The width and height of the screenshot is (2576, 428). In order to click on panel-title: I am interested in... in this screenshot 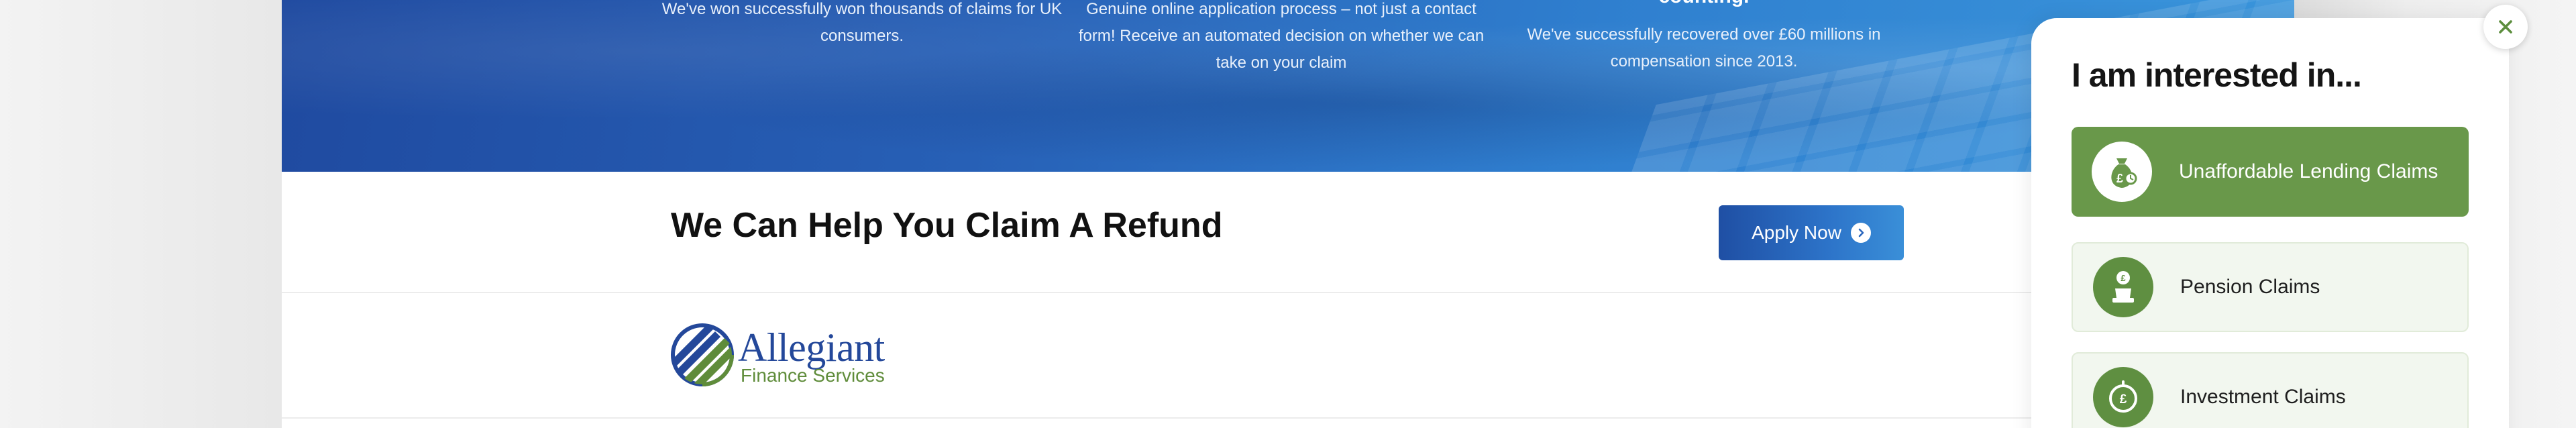, I will do `click(2217, 75)`.